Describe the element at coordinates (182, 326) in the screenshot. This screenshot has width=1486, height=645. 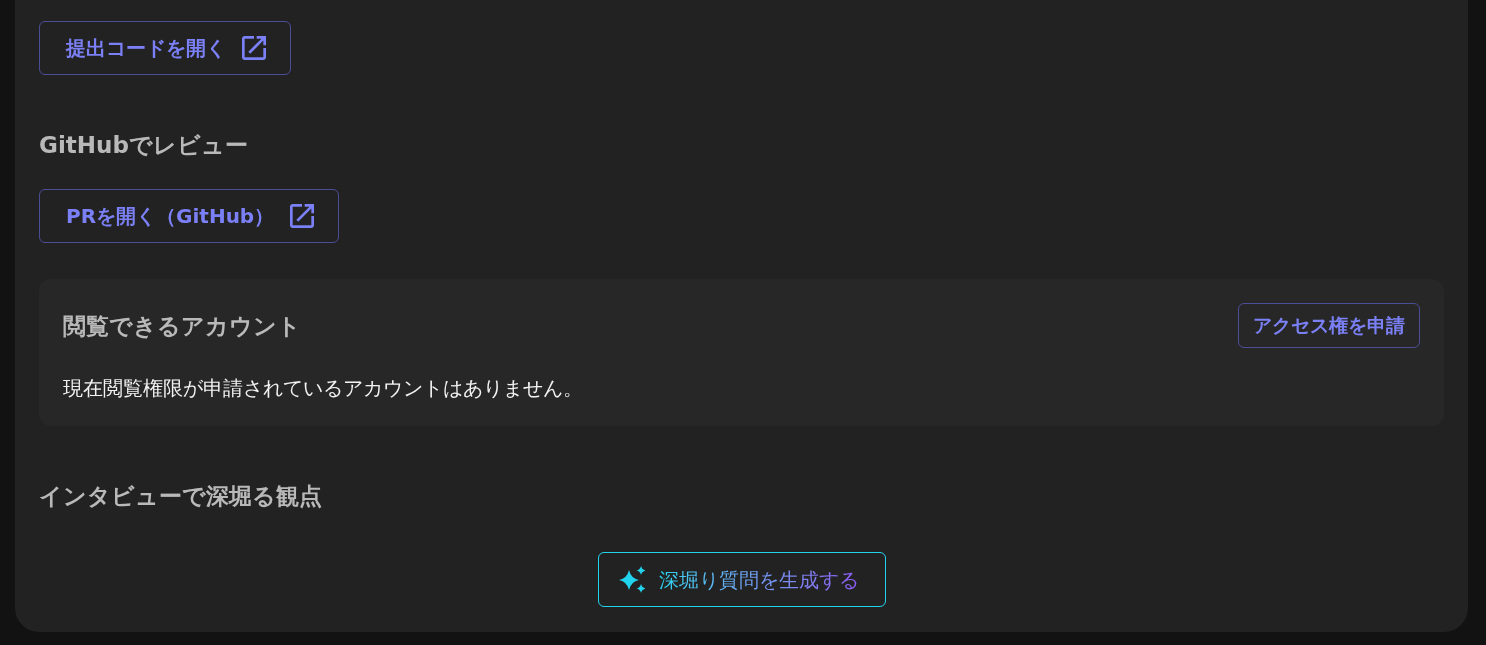
I see `card-title: 閲覧できるアカウント` at that location.